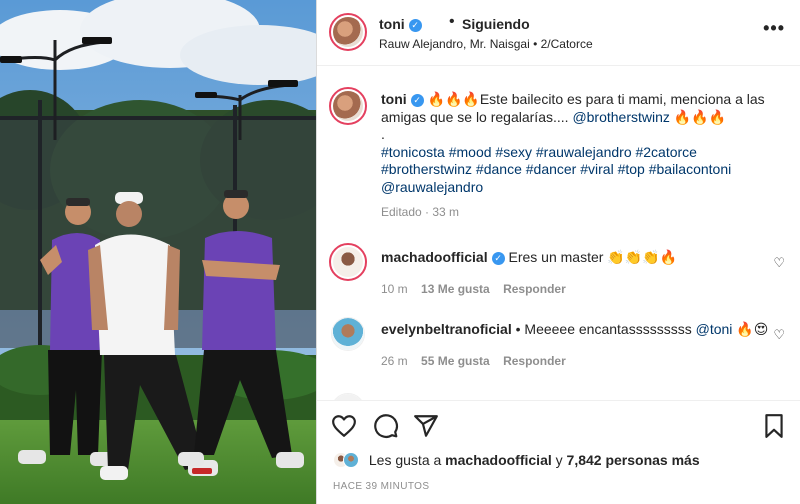 This screenshot has width=800, height=504. I want to click on comment-age: 10 m, so click(394, 289).